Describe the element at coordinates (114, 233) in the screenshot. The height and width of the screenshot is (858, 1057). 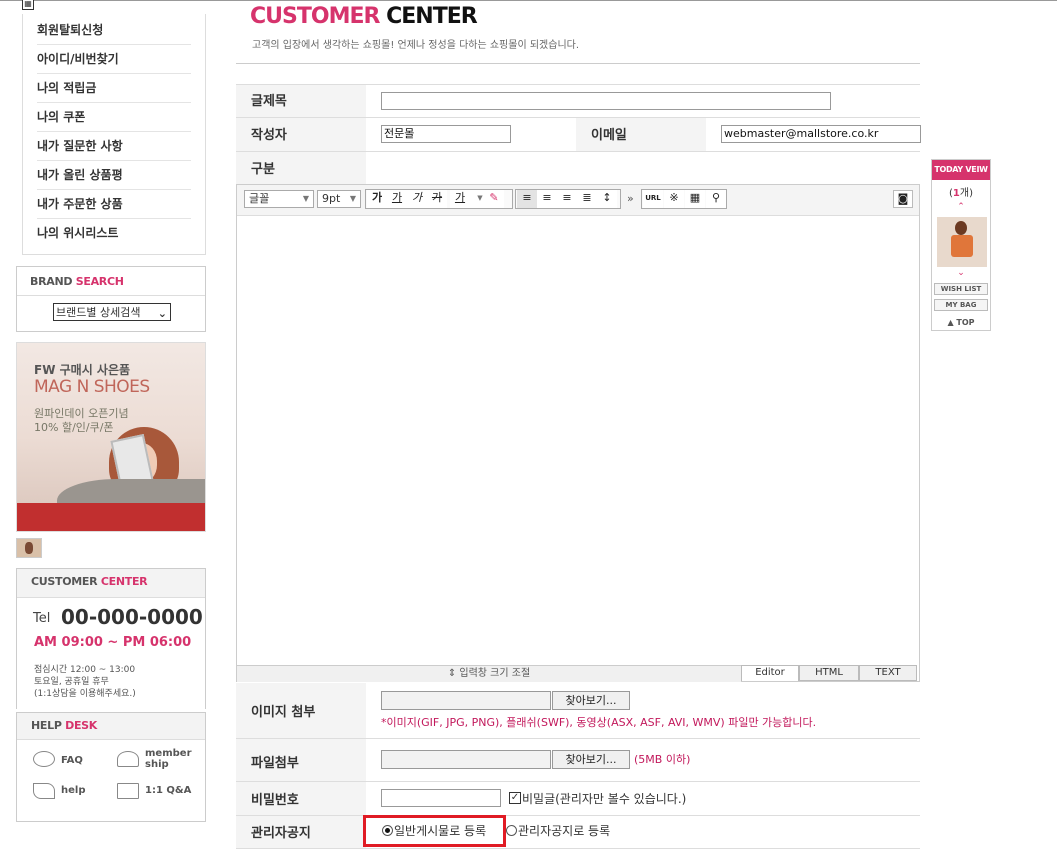
I see `menu-item-wishlist: 나의 위시리스트` at that location.